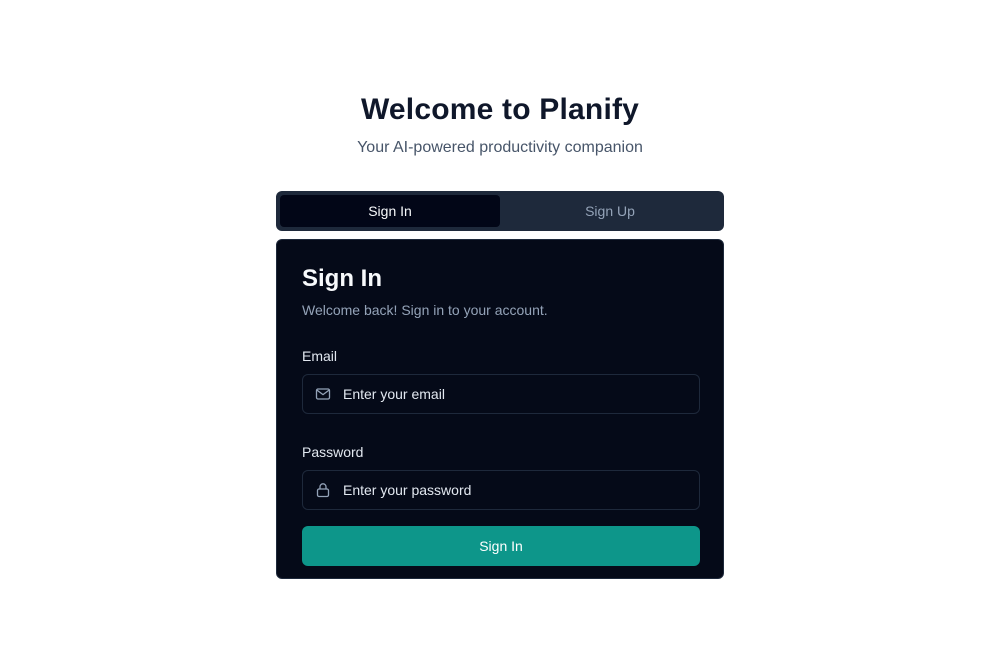  What do you see at coordinates (518, 490) in the screenshot?
I see `password-input` at bounding box center [518, 490].